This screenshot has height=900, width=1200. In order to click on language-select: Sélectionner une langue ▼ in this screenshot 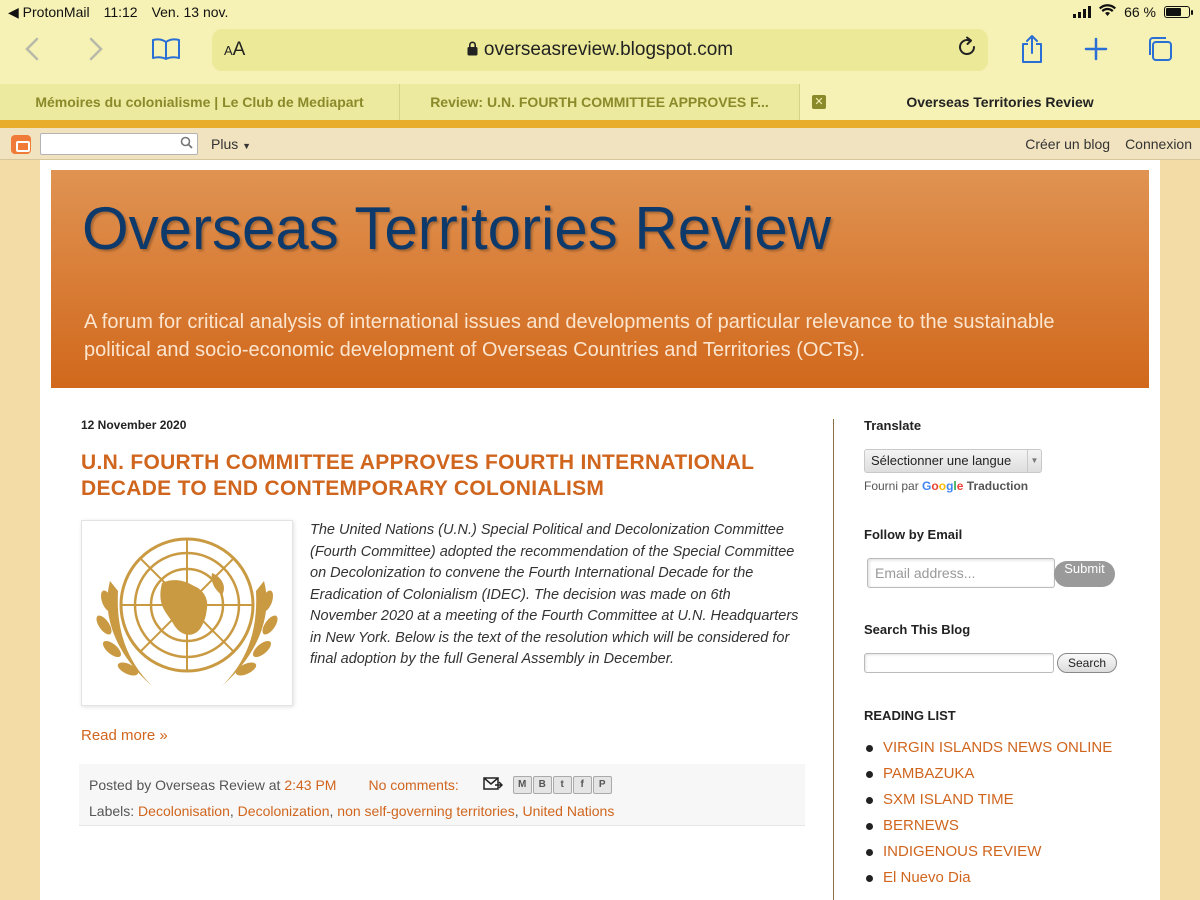, I will do `click(953, 461)`.